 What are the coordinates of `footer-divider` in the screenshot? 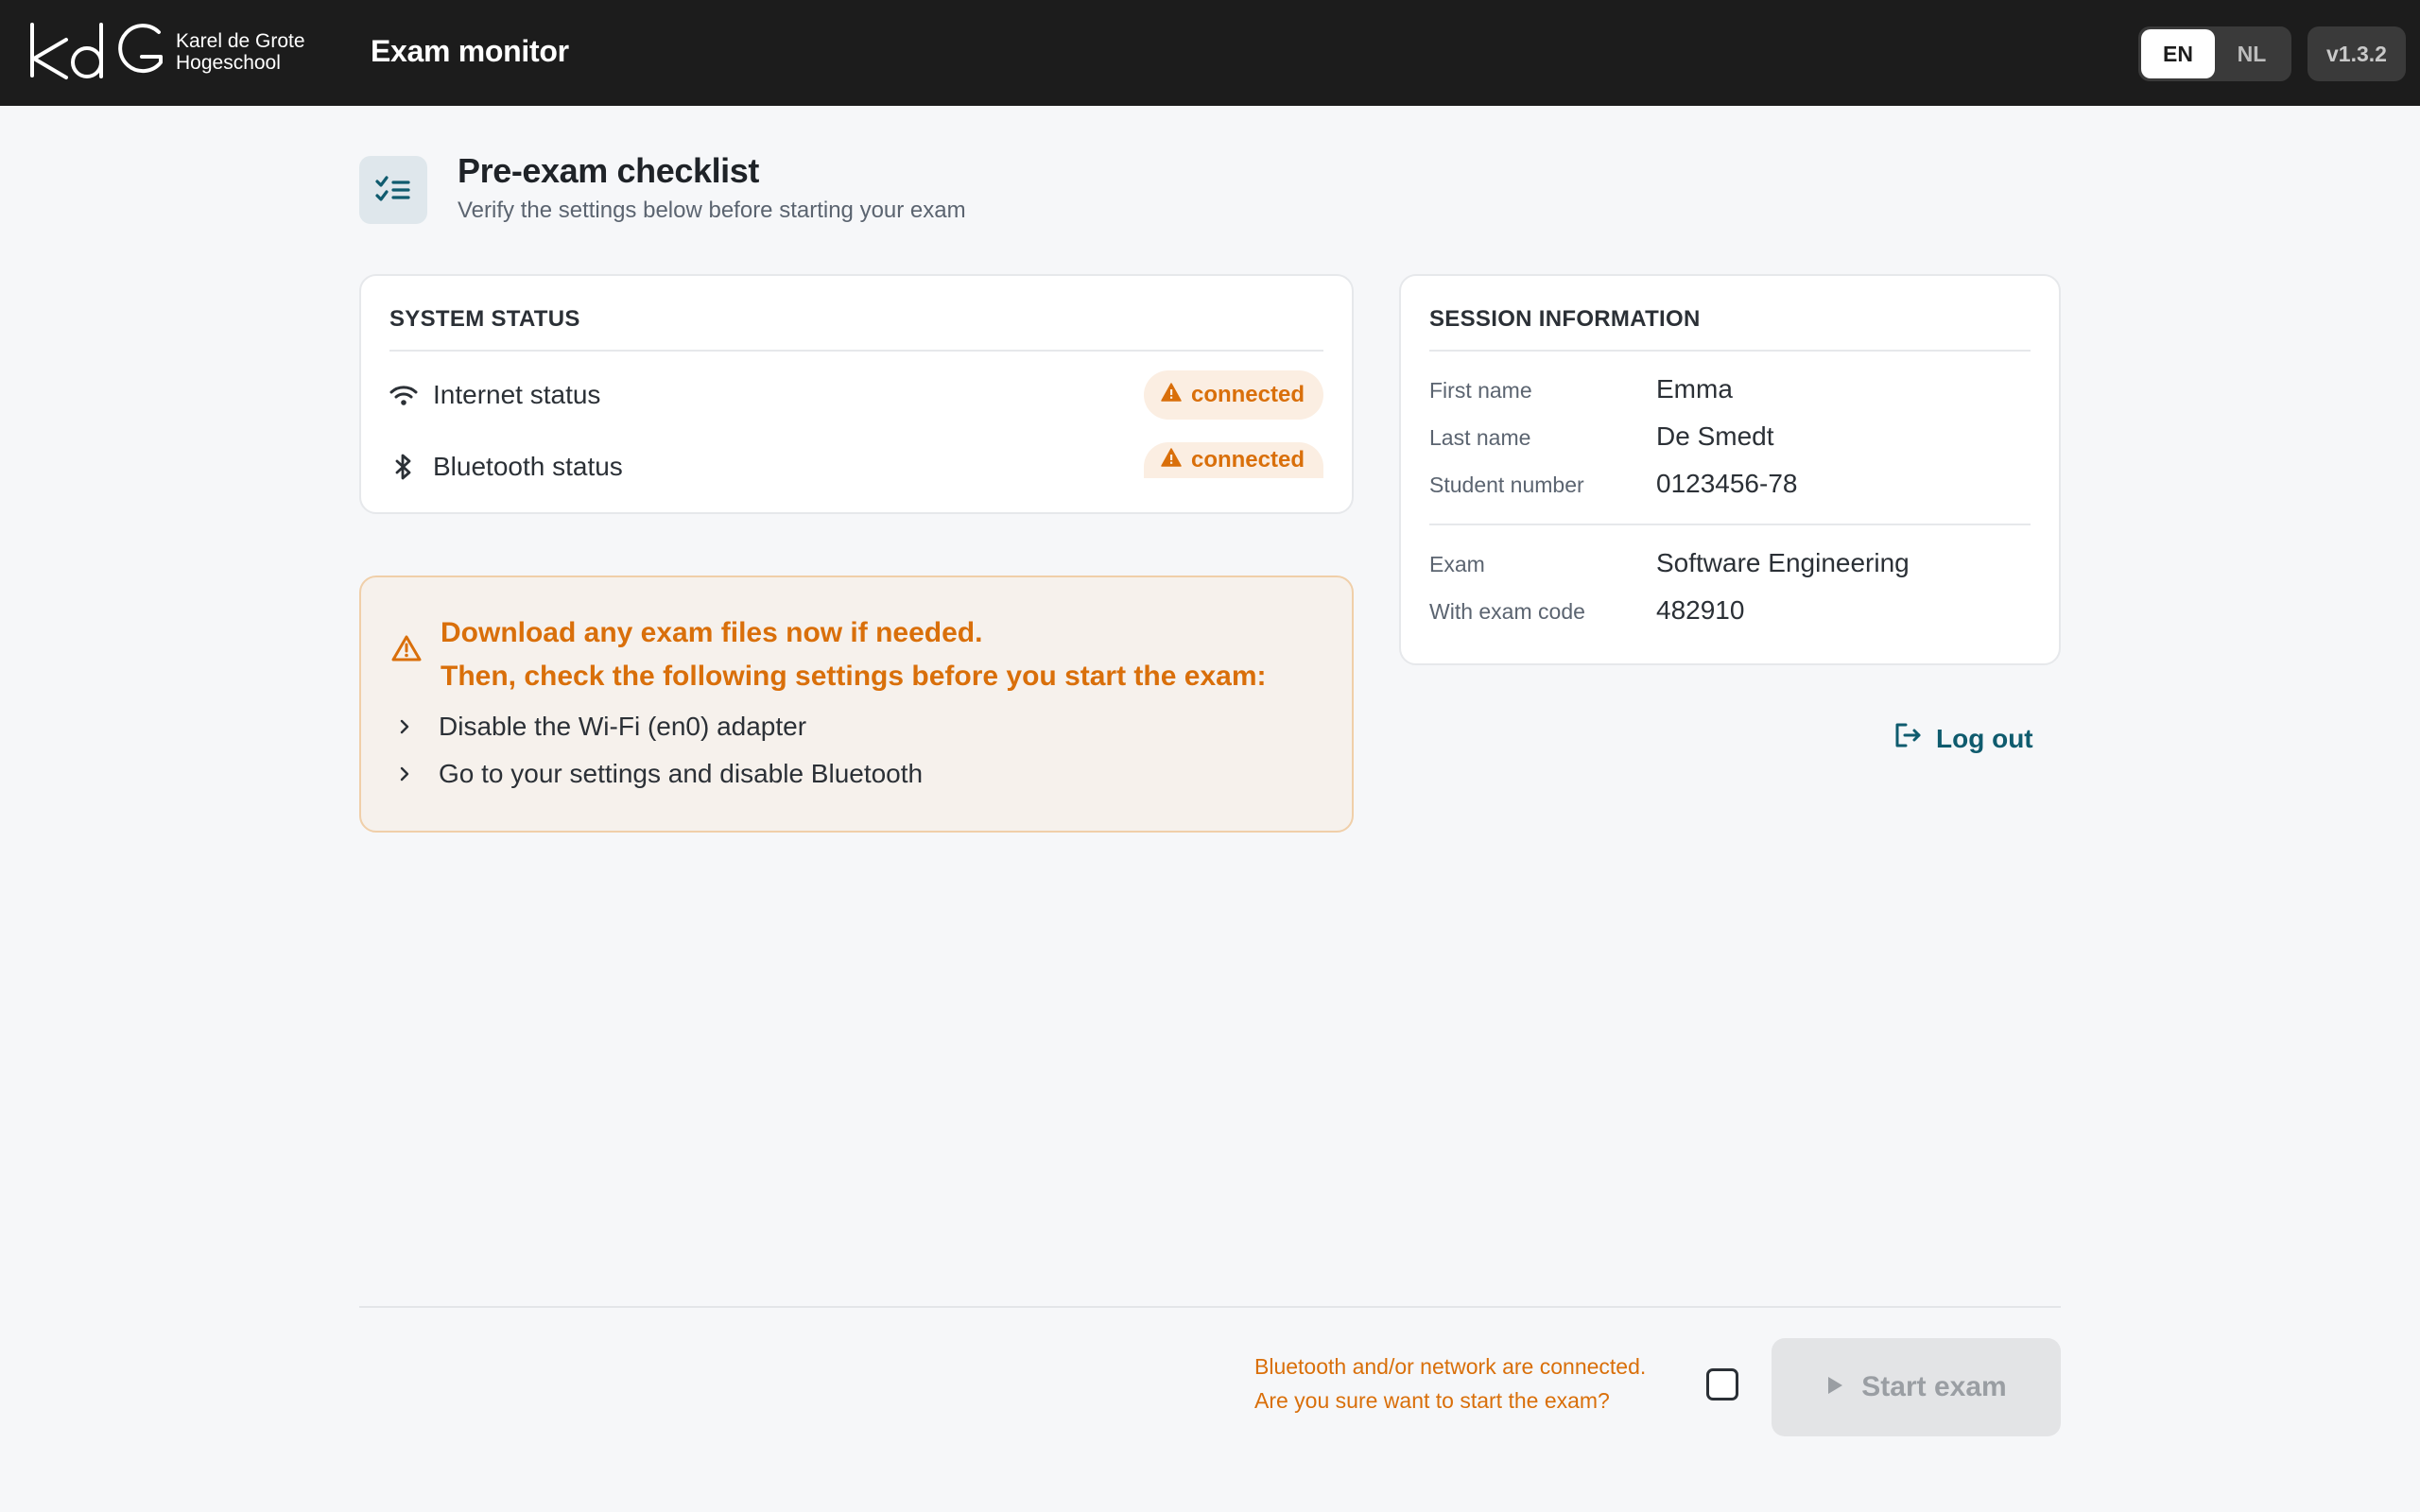 It's located at (1210, 1307).